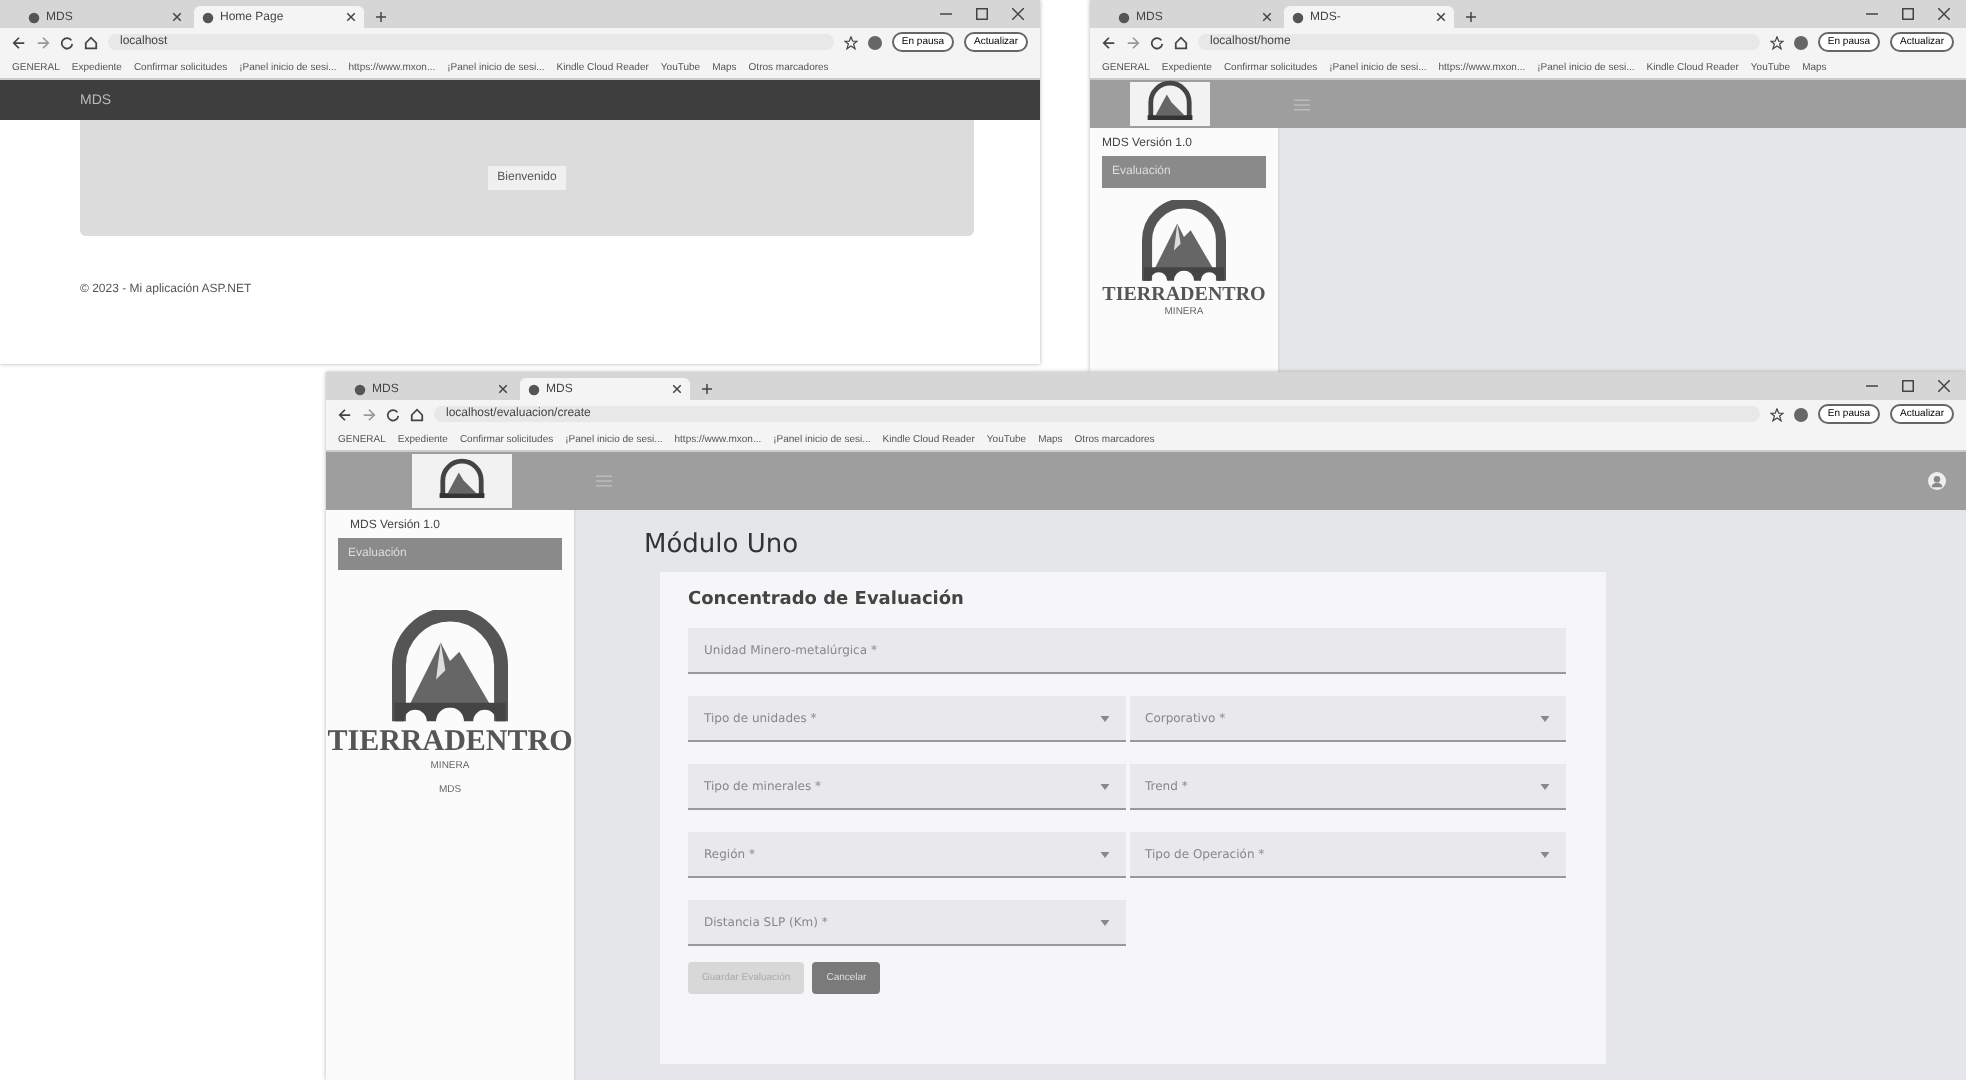  I want to click on page-title: Módulo Uno, so click(722, 545).